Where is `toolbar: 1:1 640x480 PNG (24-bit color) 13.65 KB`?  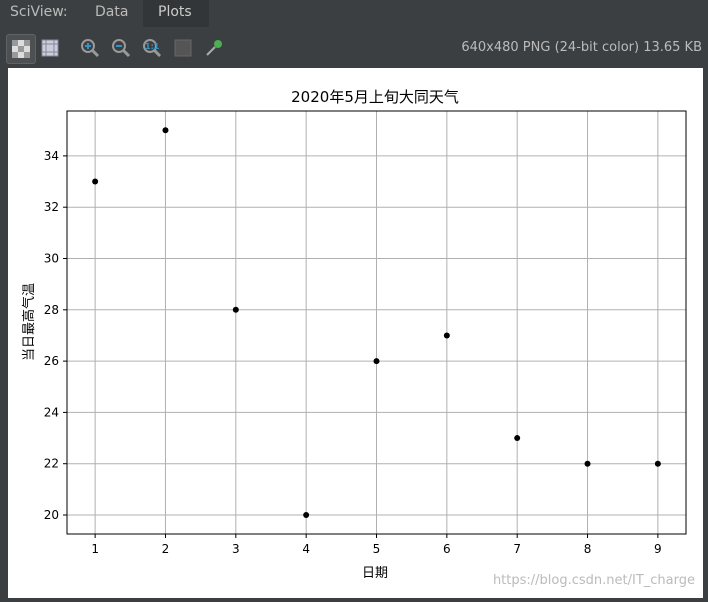
toolbar: 1:1 640x480 PNG (24-bit color) 13.65 KB is located at coordinates (354, 48).